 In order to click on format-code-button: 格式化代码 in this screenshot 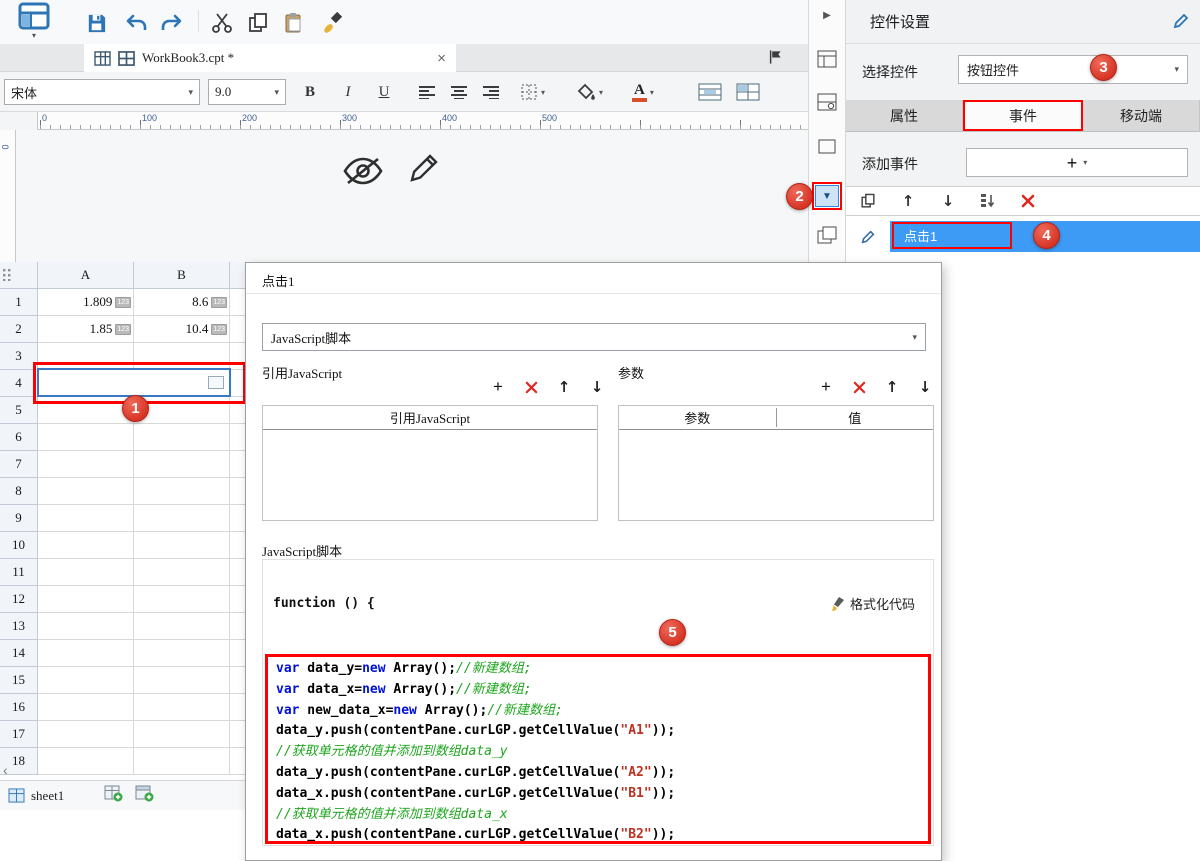, I will do `click(872, 603)`.